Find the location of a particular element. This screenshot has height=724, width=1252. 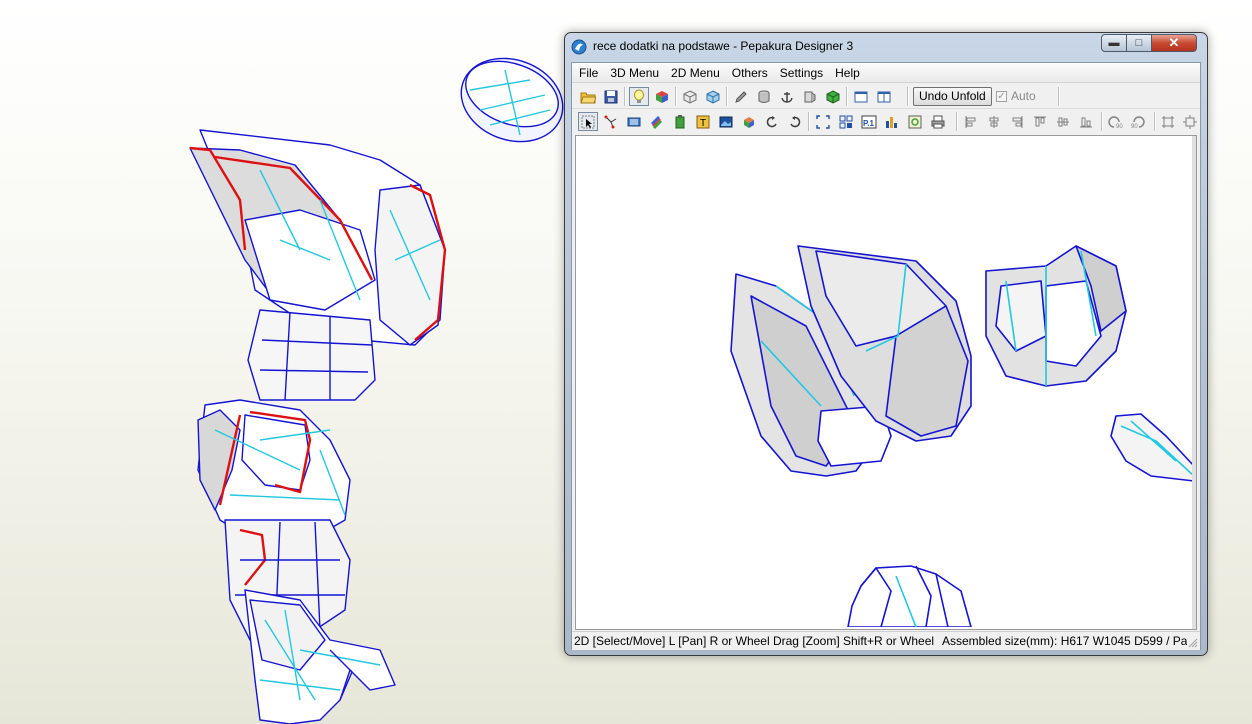

fit-view-icon is located at coordinates (823, 121).